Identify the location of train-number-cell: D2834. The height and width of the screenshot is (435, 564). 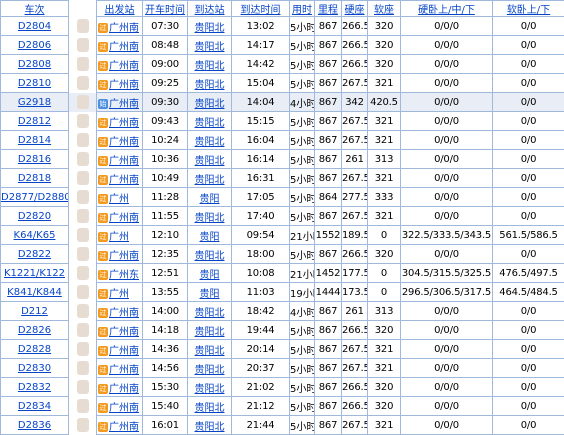
(35, 406).